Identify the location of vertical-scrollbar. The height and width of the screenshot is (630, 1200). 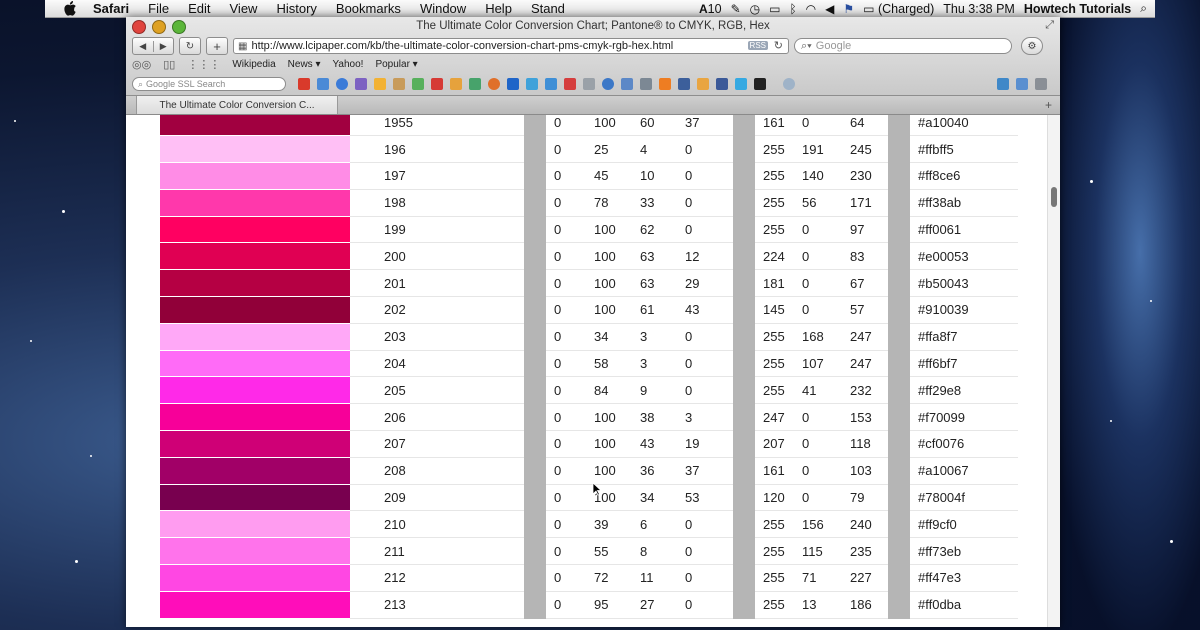
(1053, 371).